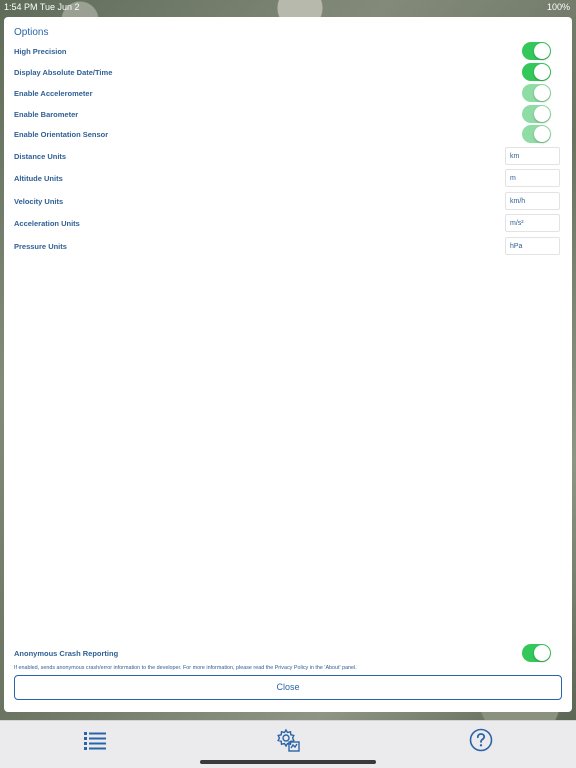 This screenshot has width=576, height=768. What do you see at coordinates (532, 223) in the screenshot?
I see `acceleration-units-field: m/s²` at bounding box center [532, 223].